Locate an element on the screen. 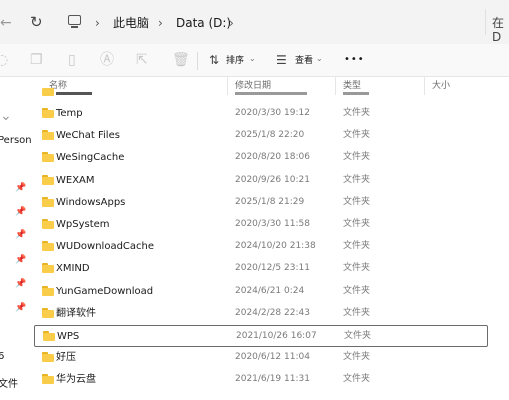 The image size is (509, 400). search-box: 在 D is located at coordinates (497, 26).